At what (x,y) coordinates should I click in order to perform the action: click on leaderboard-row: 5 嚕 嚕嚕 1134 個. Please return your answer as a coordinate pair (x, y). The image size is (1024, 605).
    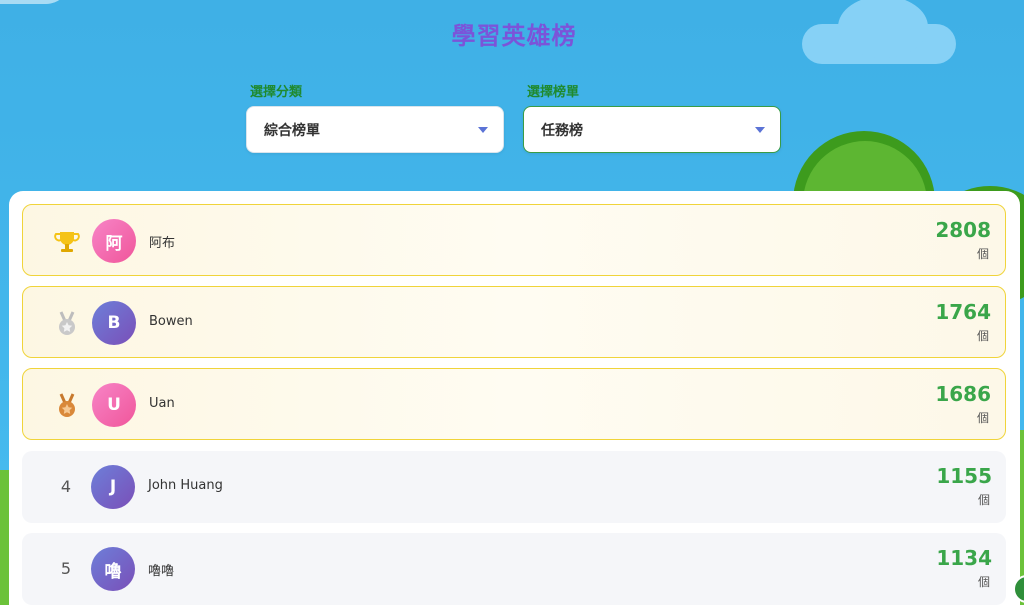
    Looking at the image, I should click on (514, 569).